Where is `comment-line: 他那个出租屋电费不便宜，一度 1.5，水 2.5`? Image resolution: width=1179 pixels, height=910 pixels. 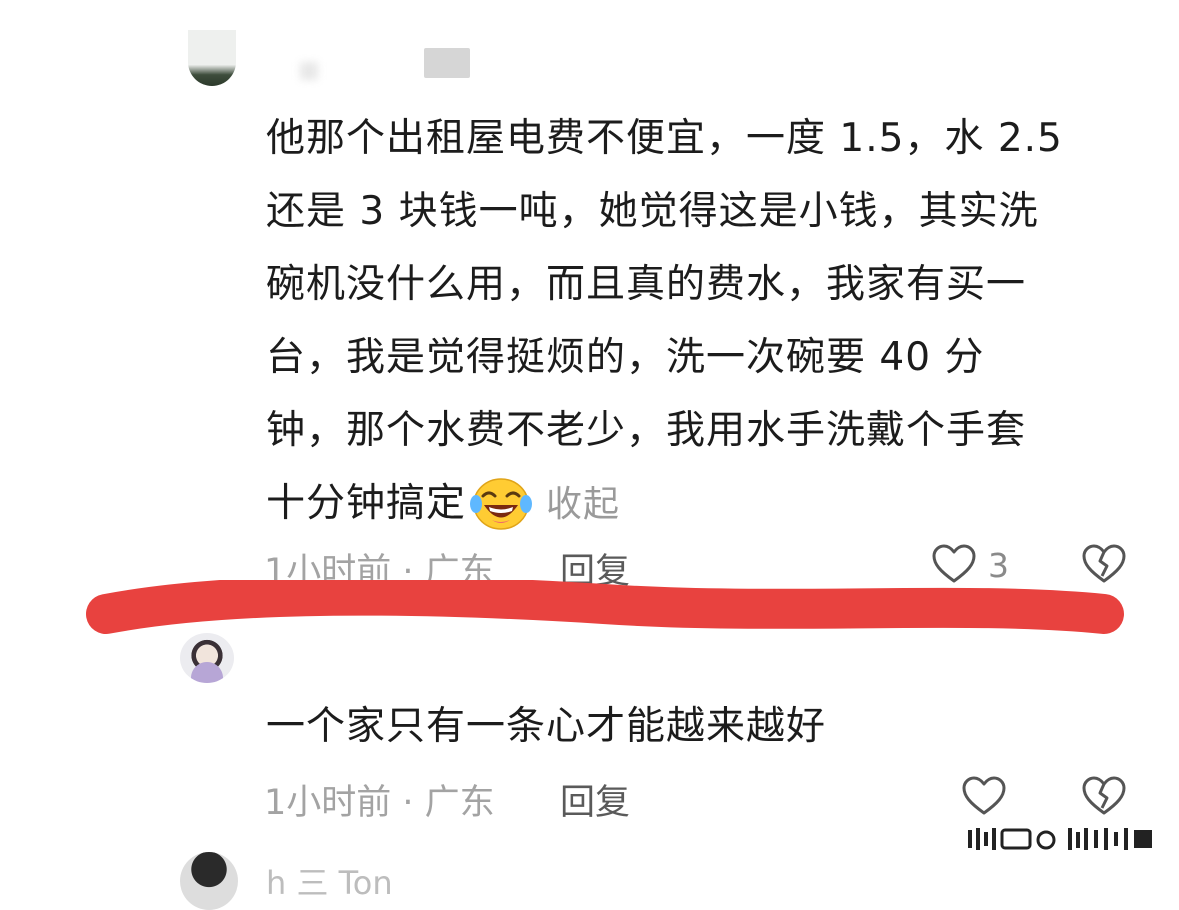 comment-line: 他那个出租屋电费不便宜，一度 1.5，水 2.5 is located at coordinates (664, 138).